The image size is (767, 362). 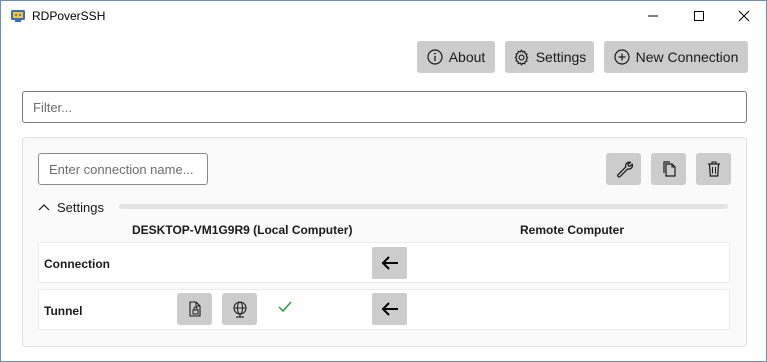 I want to click on close-icon, so click(x=744, y=16).